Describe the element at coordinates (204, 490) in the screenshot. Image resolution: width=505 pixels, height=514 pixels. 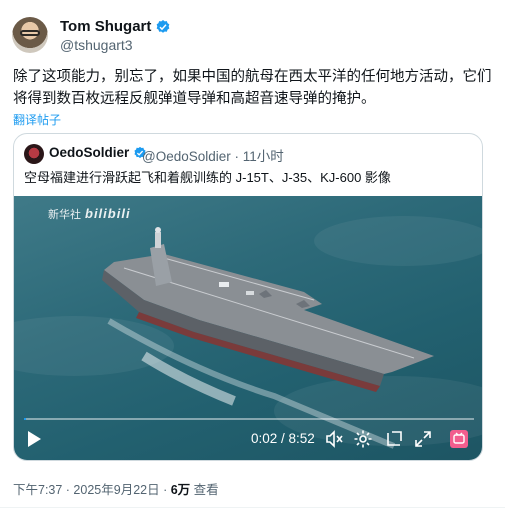
I see `views-label: 查看` at that location.